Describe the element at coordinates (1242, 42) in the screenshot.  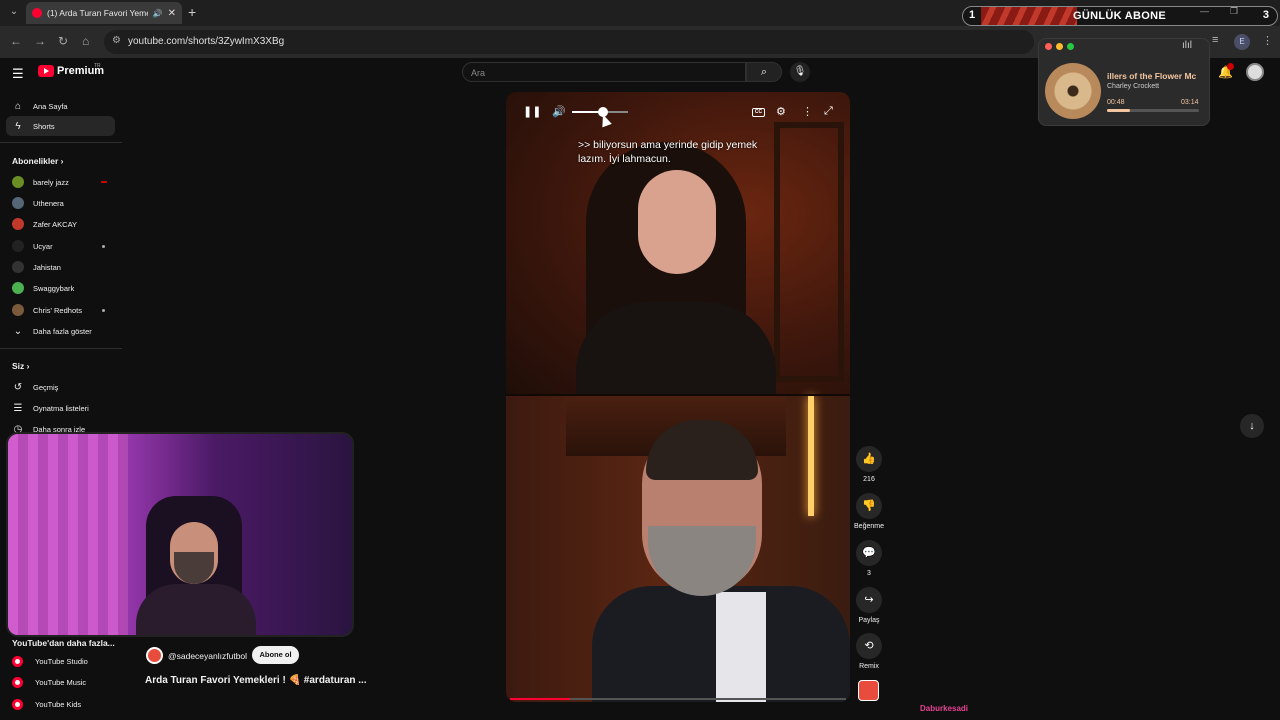
I see `browser-profile-avatar: E` at that location.